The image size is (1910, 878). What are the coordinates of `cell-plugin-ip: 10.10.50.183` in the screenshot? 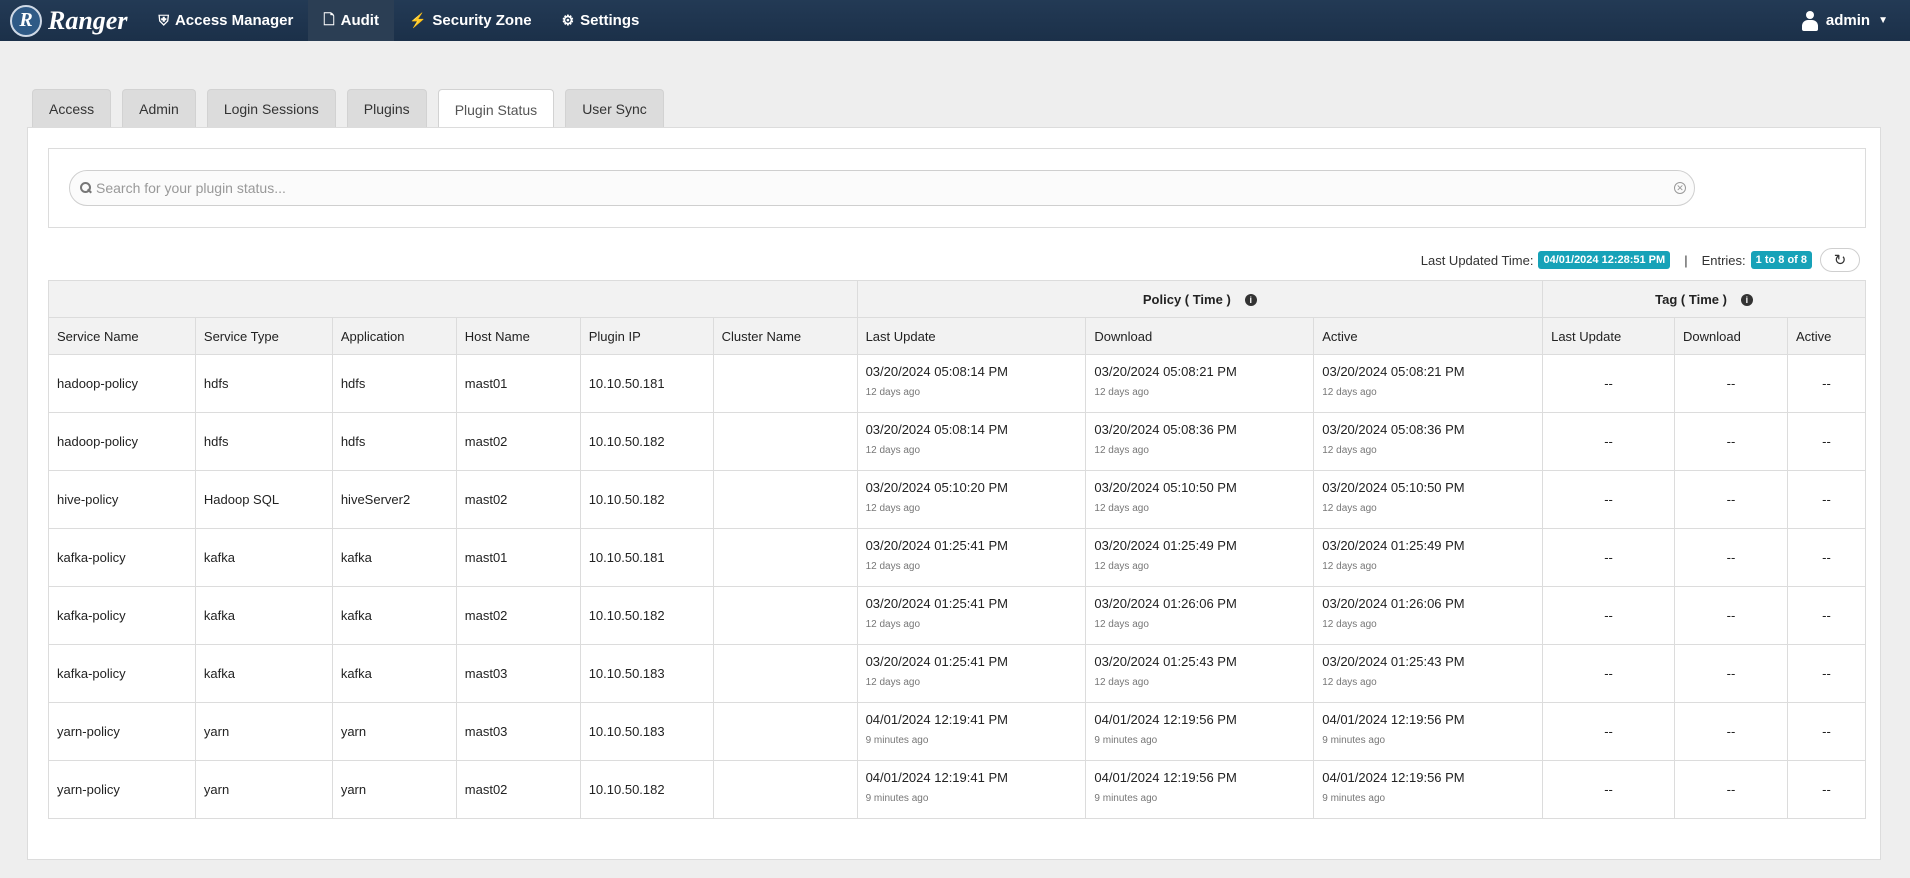 It's located at (646, 673).